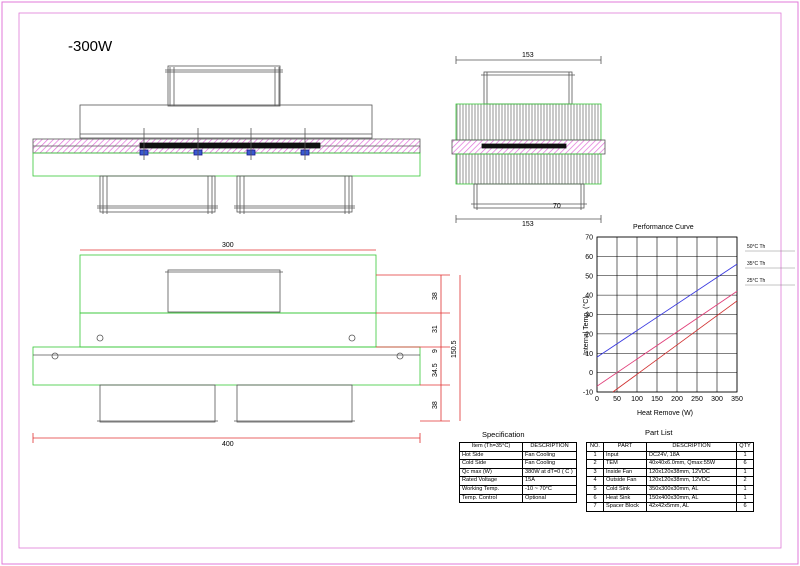 Image resolution: width=800 pixels, height=566 pixels. Describe the element at coordinates (659, 432) in the screenshot. I see `part-list-caption: Part List` at that location.